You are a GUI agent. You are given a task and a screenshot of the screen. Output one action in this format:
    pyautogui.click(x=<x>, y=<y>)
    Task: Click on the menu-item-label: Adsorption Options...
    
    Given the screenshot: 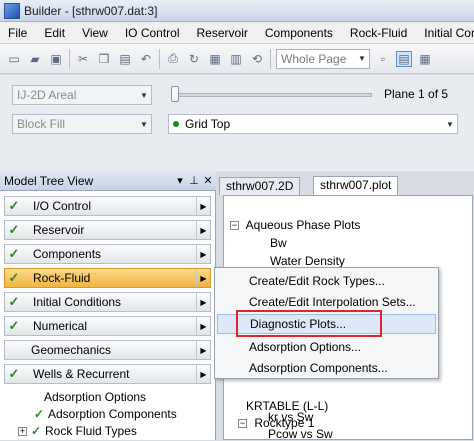 What is the action you would take?
    pyautogui.click(x=305, y=347)
    